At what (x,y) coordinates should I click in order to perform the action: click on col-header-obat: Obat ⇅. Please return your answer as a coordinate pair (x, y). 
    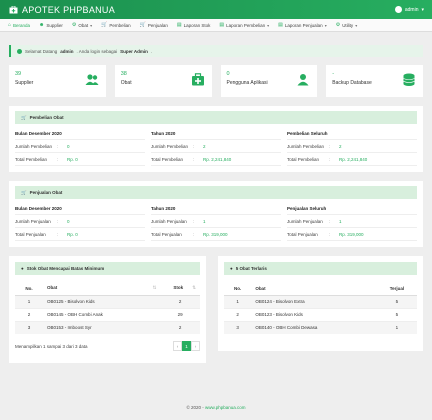
    Looking at the image, I should click on (102, 289).